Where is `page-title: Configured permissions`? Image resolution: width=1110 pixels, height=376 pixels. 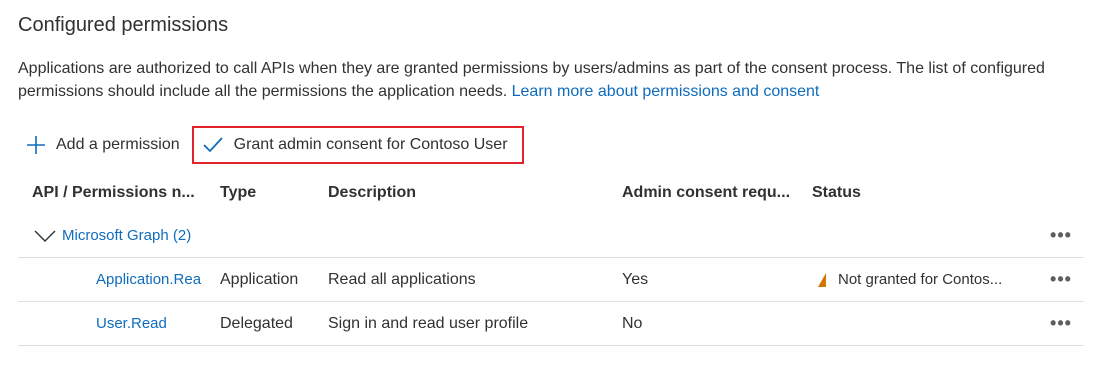
page-title: Configured permissions is located at coordinates (123, 25).